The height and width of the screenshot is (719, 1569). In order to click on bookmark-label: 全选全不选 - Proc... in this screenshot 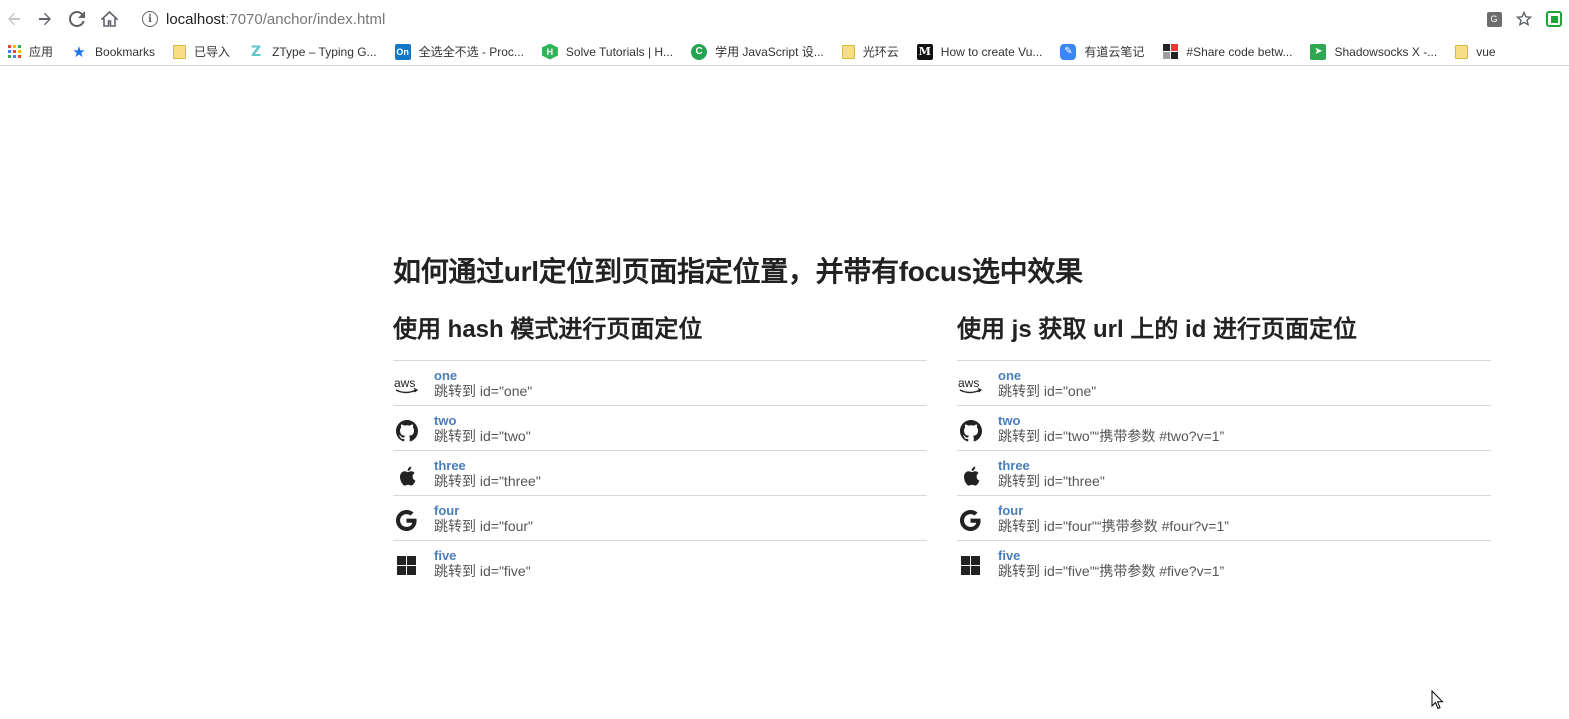, I will do `click(471, 52)`.